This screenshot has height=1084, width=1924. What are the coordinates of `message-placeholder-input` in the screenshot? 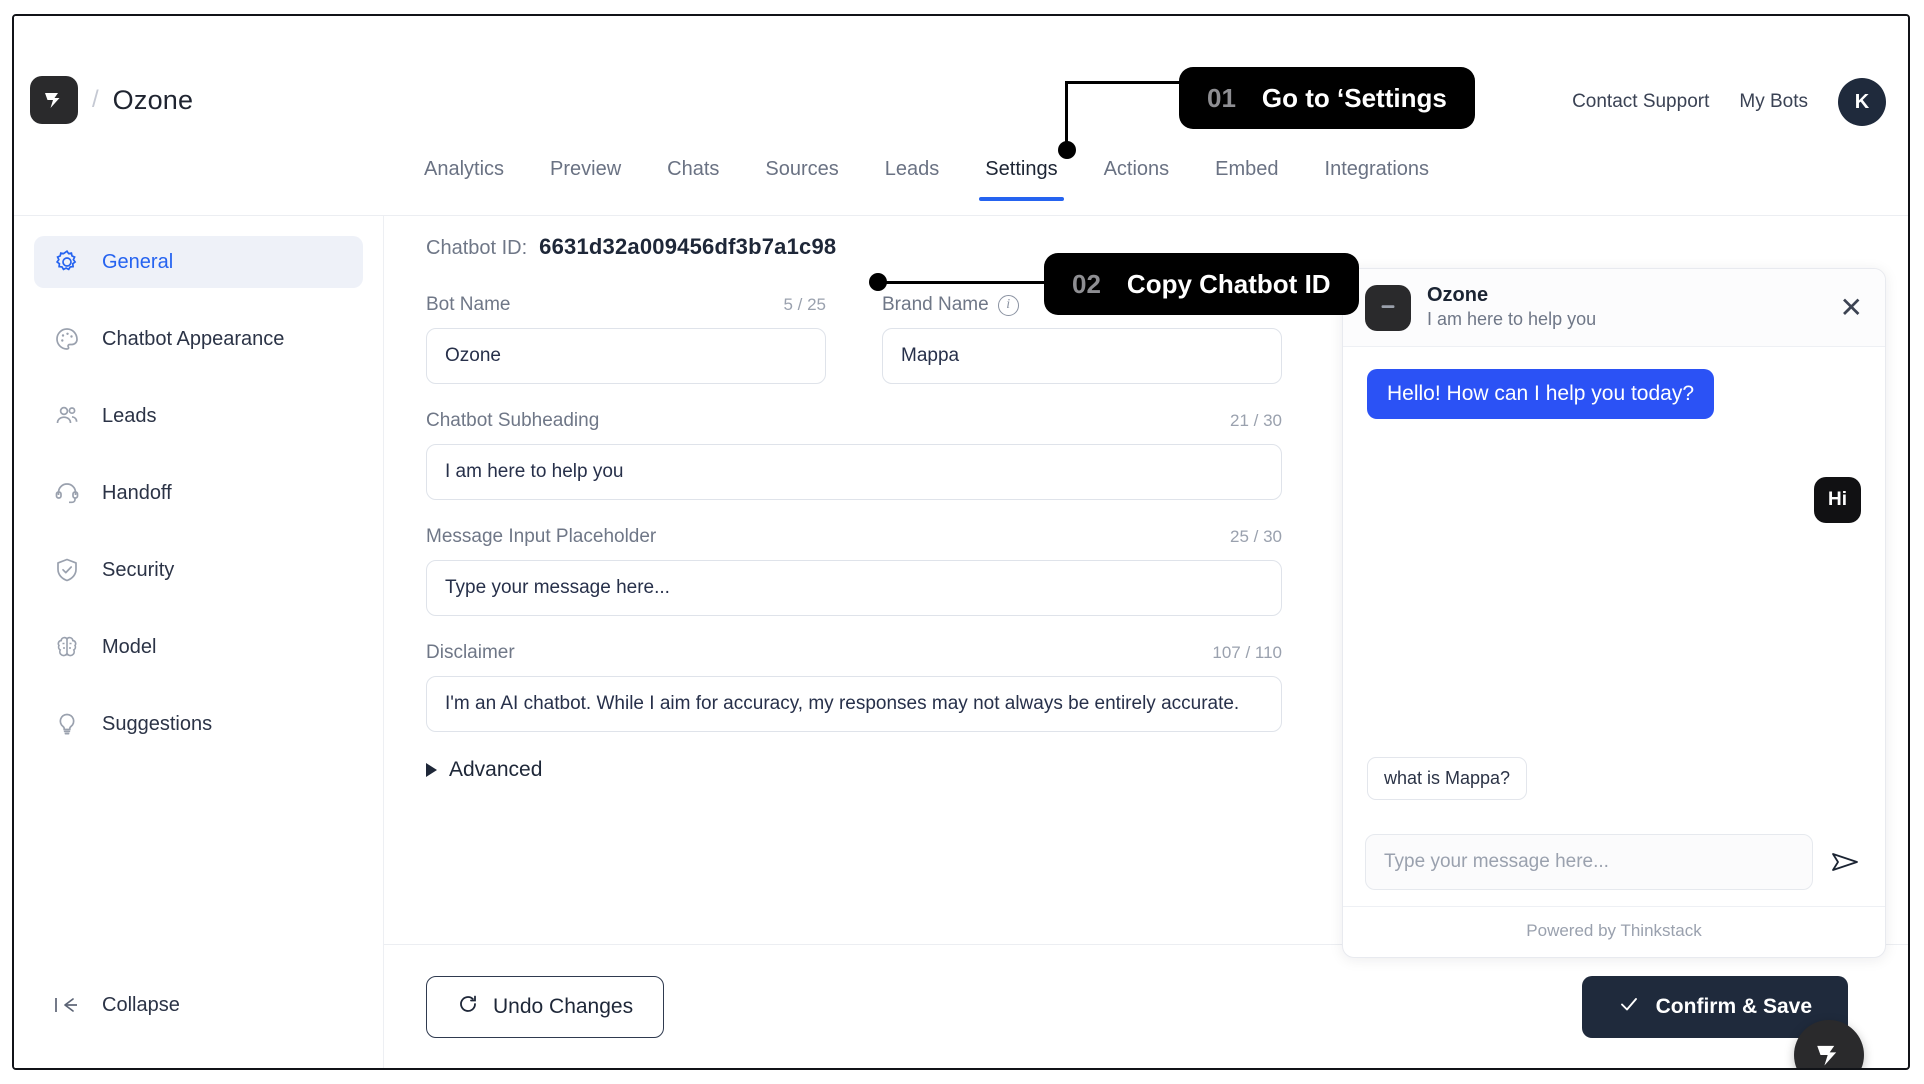 It's located at (854, 588).